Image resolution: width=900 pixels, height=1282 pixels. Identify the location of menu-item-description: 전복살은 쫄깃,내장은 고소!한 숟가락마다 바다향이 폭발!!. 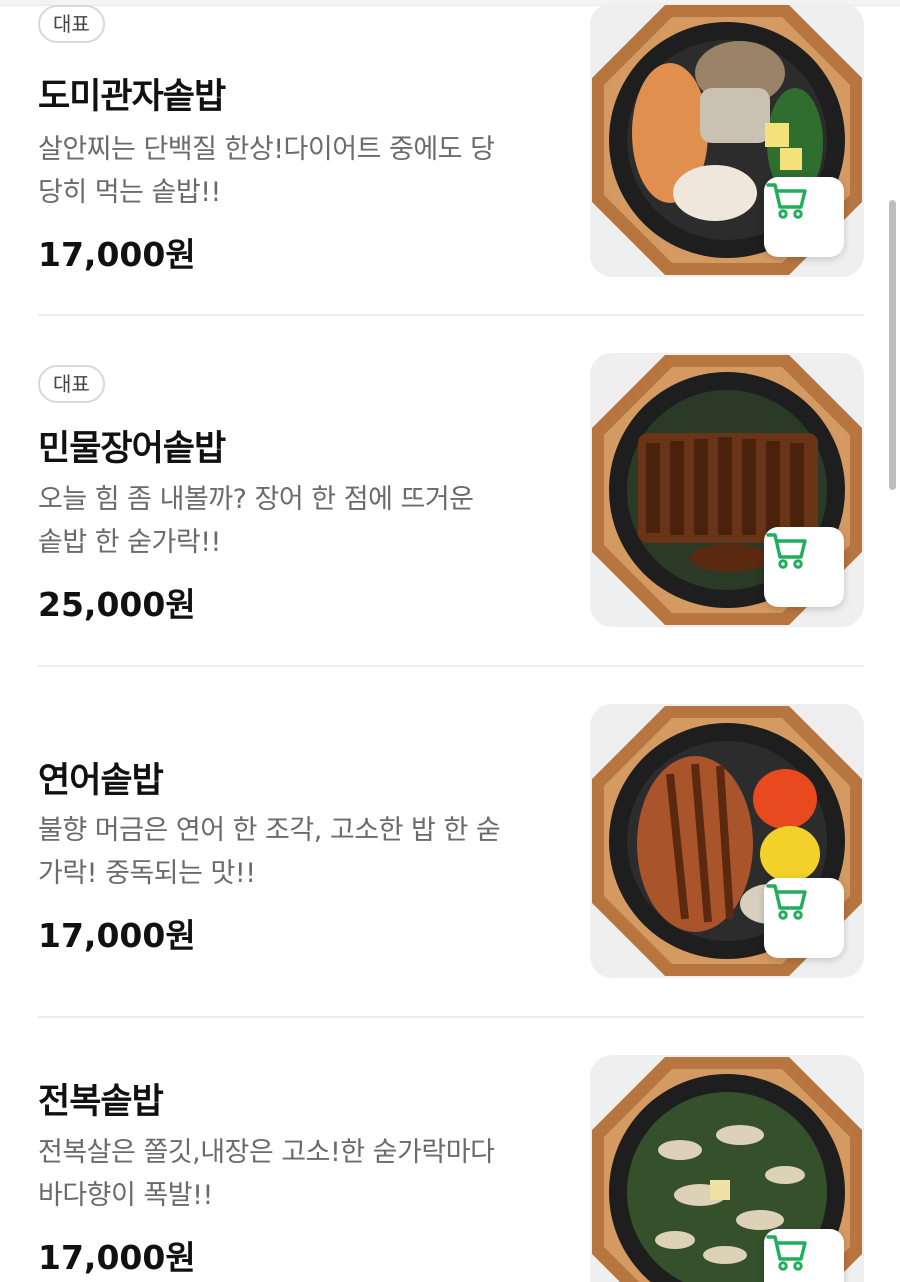
(298, 1174).